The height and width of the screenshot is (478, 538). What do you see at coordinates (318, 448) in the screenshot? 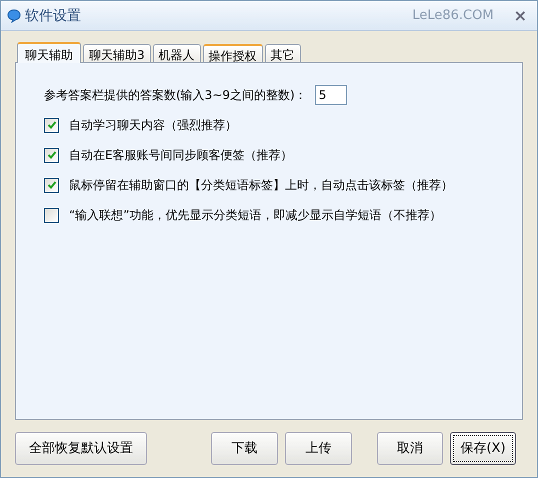
I see `button: 上传` at bounding box center [318, 448].